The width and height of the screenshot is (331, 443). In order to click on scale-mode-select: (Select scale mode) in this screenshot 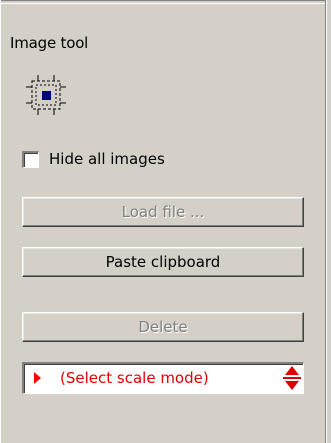, I will do `click(163, 378)`.